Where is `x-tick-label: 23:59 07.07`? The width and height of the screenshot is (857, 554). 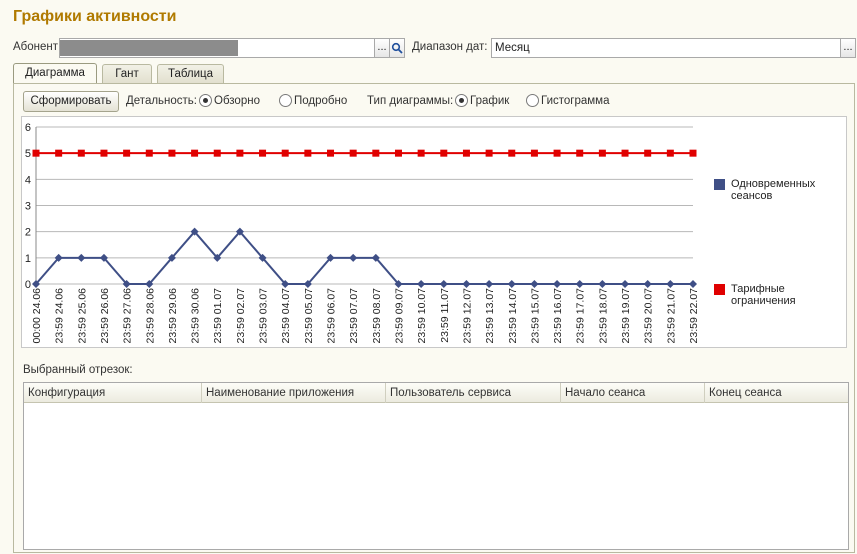
x-tick-label: 23:59 07.07 is located at coordinates (354, 316).